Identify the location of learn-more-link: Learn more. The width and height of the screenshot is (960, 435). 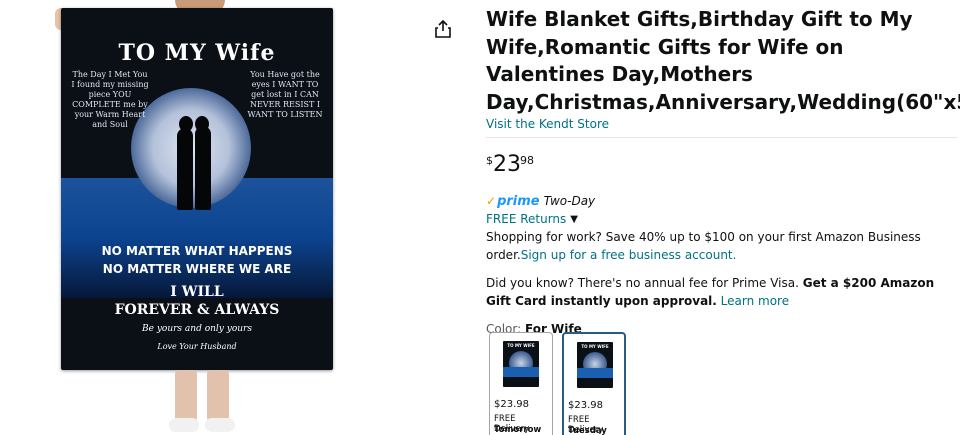
(755, 301).